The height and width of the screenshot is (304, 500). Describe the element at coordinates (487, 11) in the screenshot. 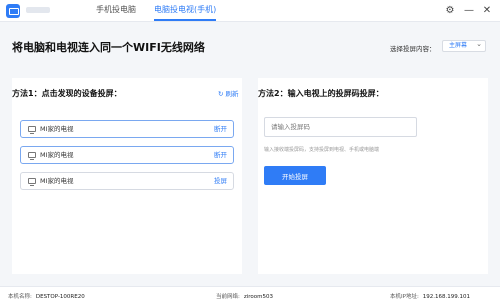

I see `close-icon: ✕` at that location.